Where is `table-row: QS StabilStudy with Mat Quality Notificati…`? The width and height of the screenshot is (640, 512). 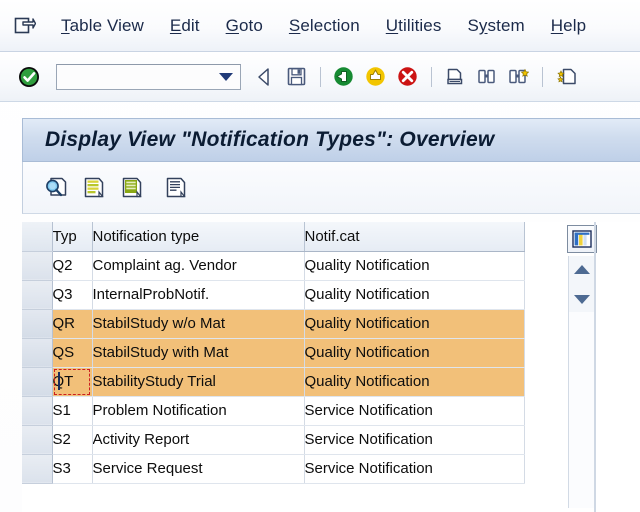
table-row: QS StabilStudy with Mat Quality Notificati… is located at coordinates (273, 353).